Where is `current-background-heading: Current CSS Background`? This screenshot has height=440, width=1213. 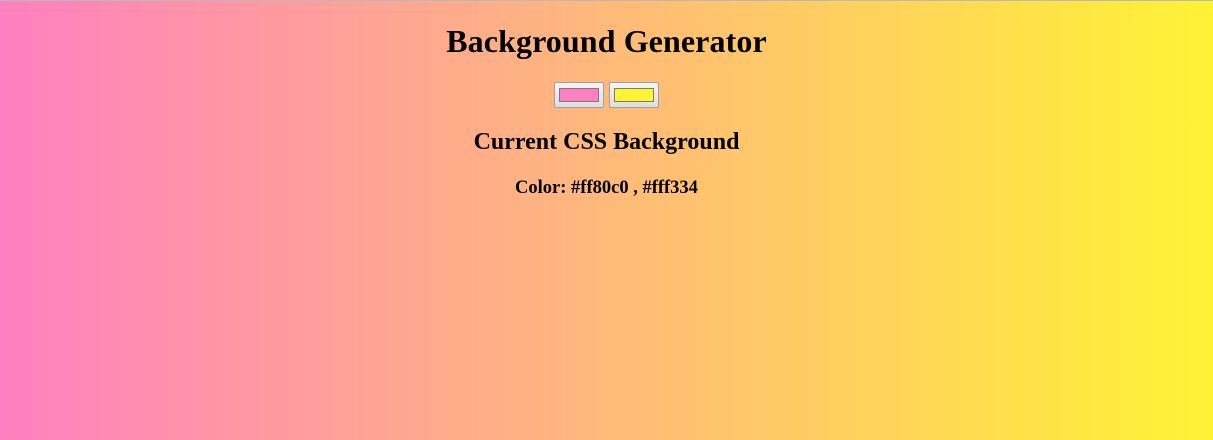
current-background-heading: Current CSS Background is located at coordinates (606, 142).